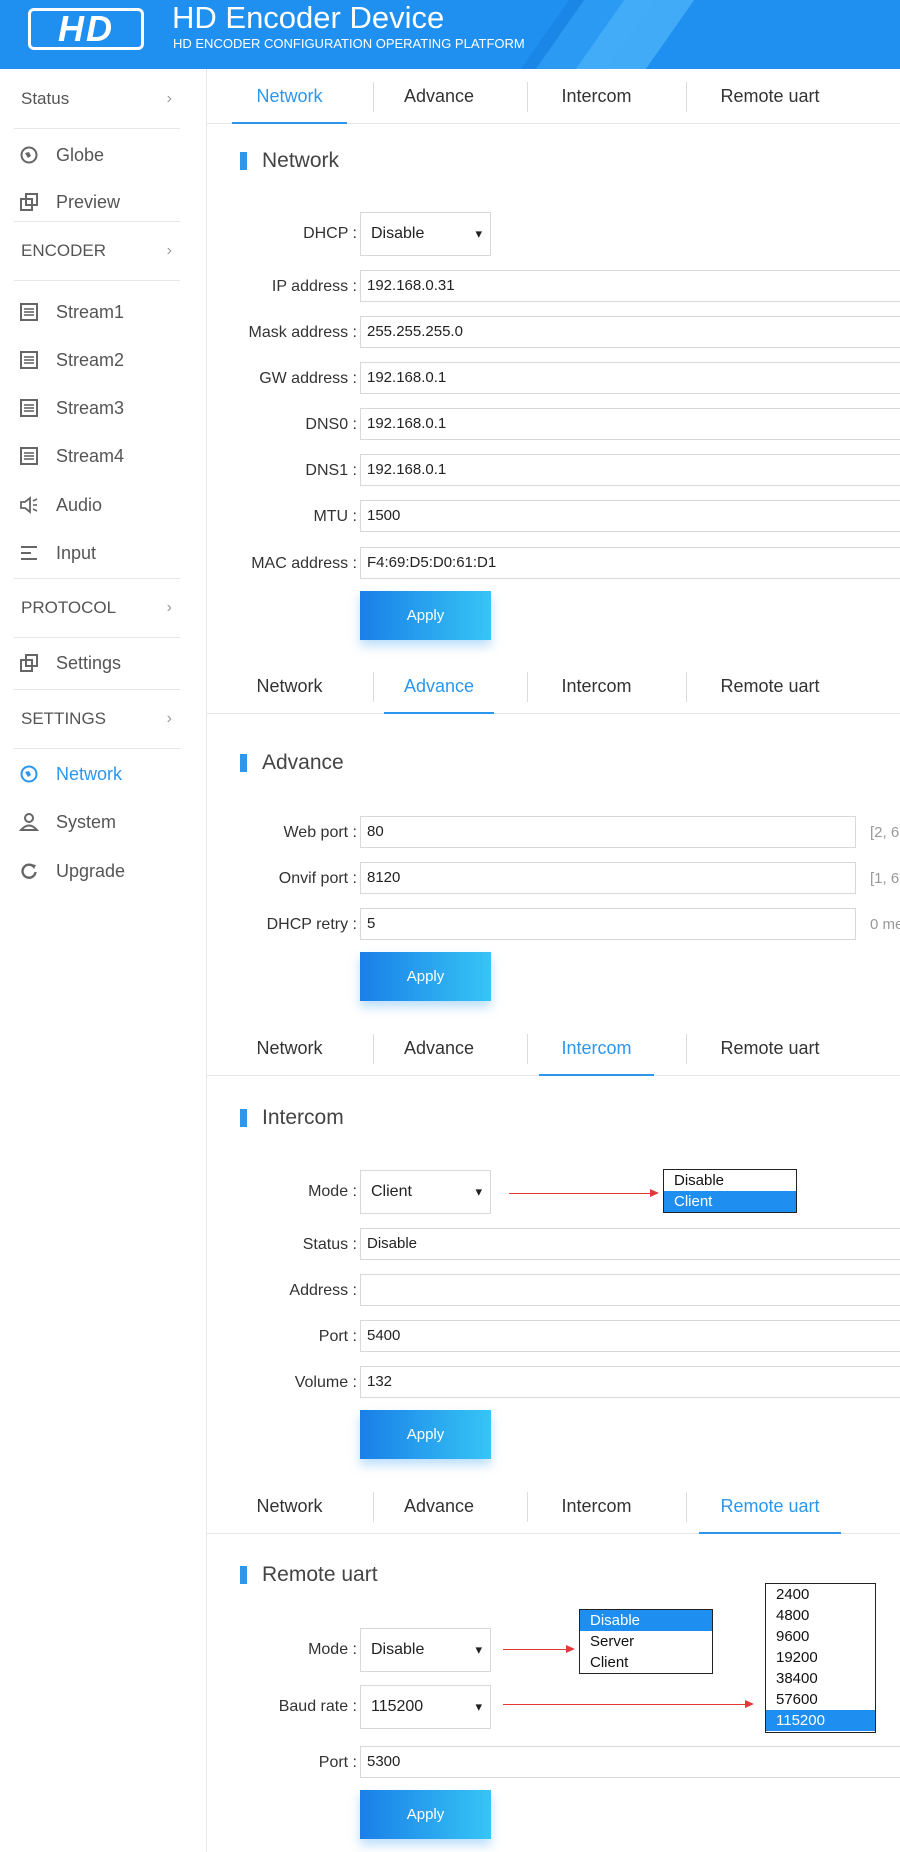 This screenshot has width=900, height=1852. I want to click on dns0-input: 192.168.0.1, so click(630, 424).